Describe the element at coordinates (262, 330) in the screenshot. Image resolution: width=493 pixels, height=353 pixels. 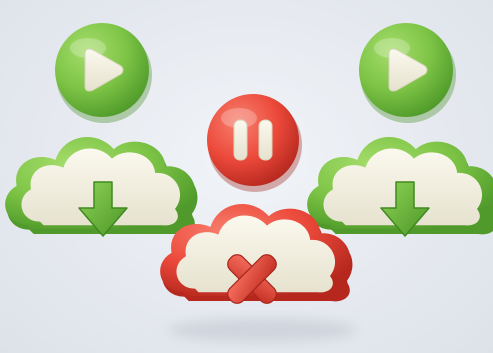
I see `ground-shadow` at that location.